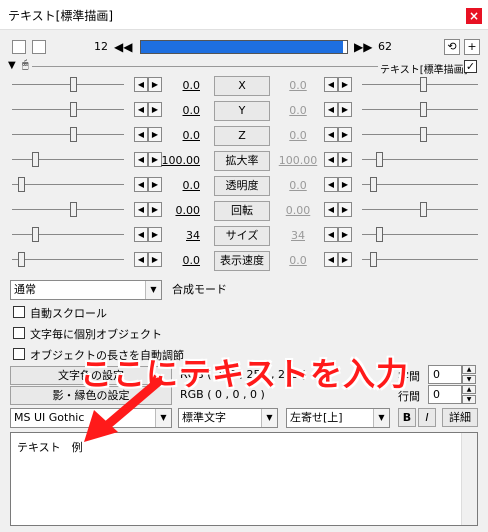  What do you see at coordinates (298, 160) in the screenshot?
I see `param-right-value: 100.00` at bounding box center [298, 160].